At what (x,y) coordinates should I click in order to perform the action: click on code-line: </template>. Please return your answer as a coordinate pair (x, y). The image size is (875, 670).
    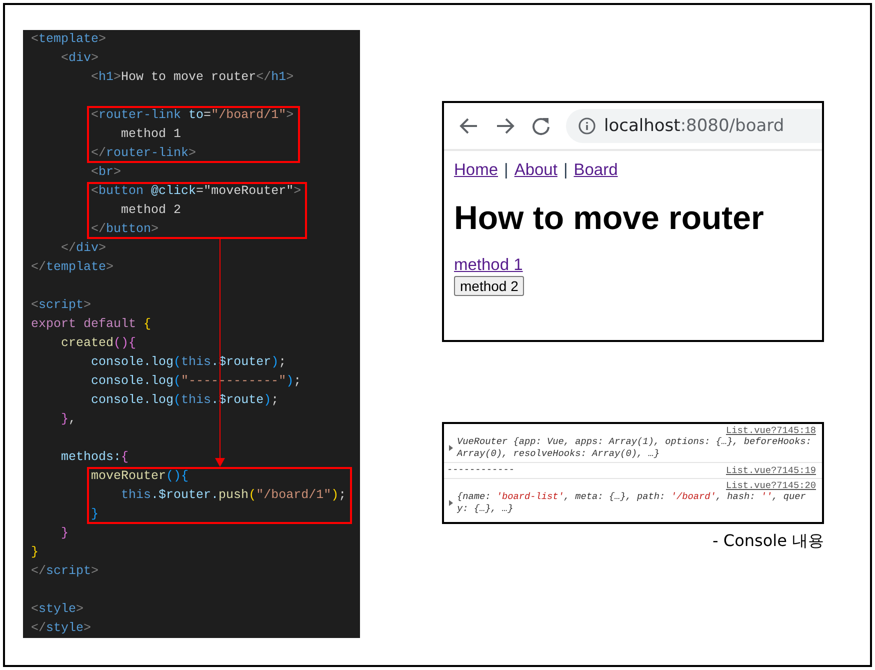
    Looking at the image, I should click on (73, 267).